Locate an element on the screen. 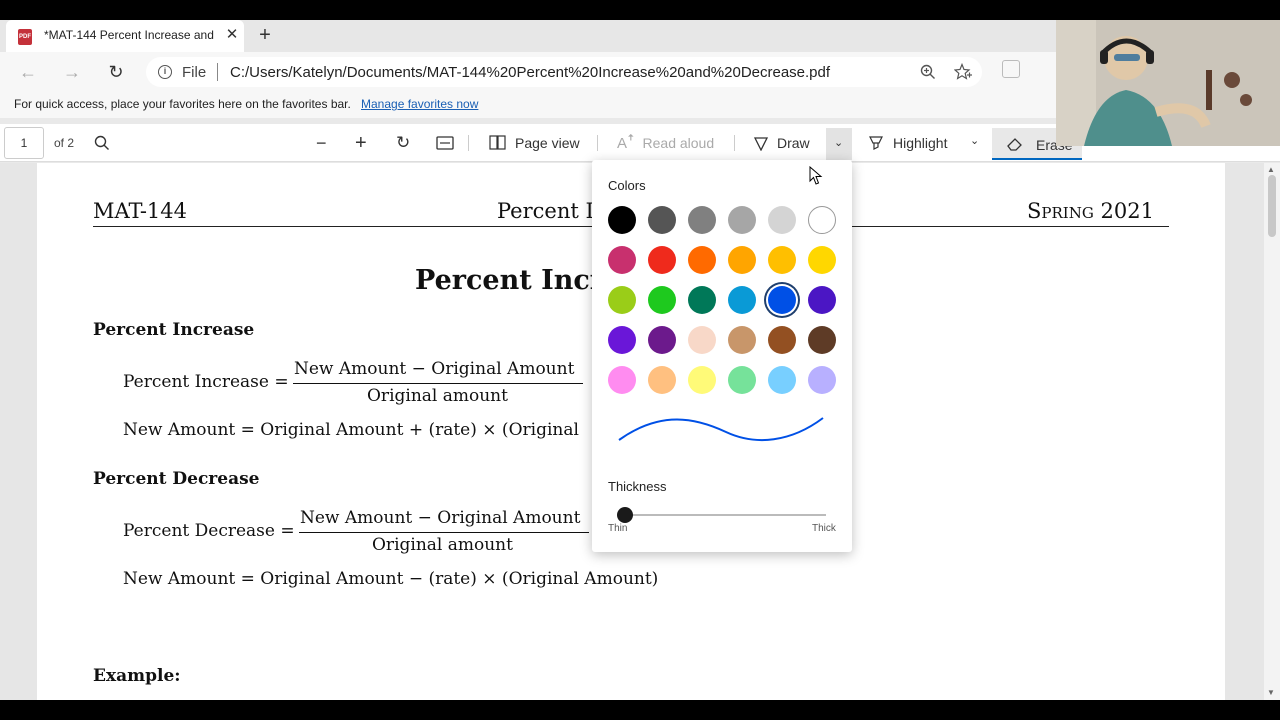  increase-numerator: New Amount − Original Amount is located at coordinates (434, 369).